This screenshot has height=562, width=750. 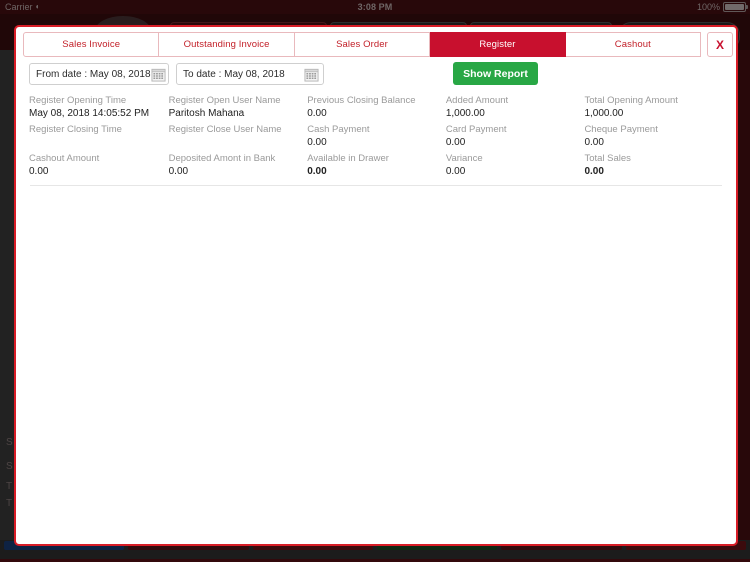 I want to click on field-label: Previous Closing Balance, so click(x=361, y=100).